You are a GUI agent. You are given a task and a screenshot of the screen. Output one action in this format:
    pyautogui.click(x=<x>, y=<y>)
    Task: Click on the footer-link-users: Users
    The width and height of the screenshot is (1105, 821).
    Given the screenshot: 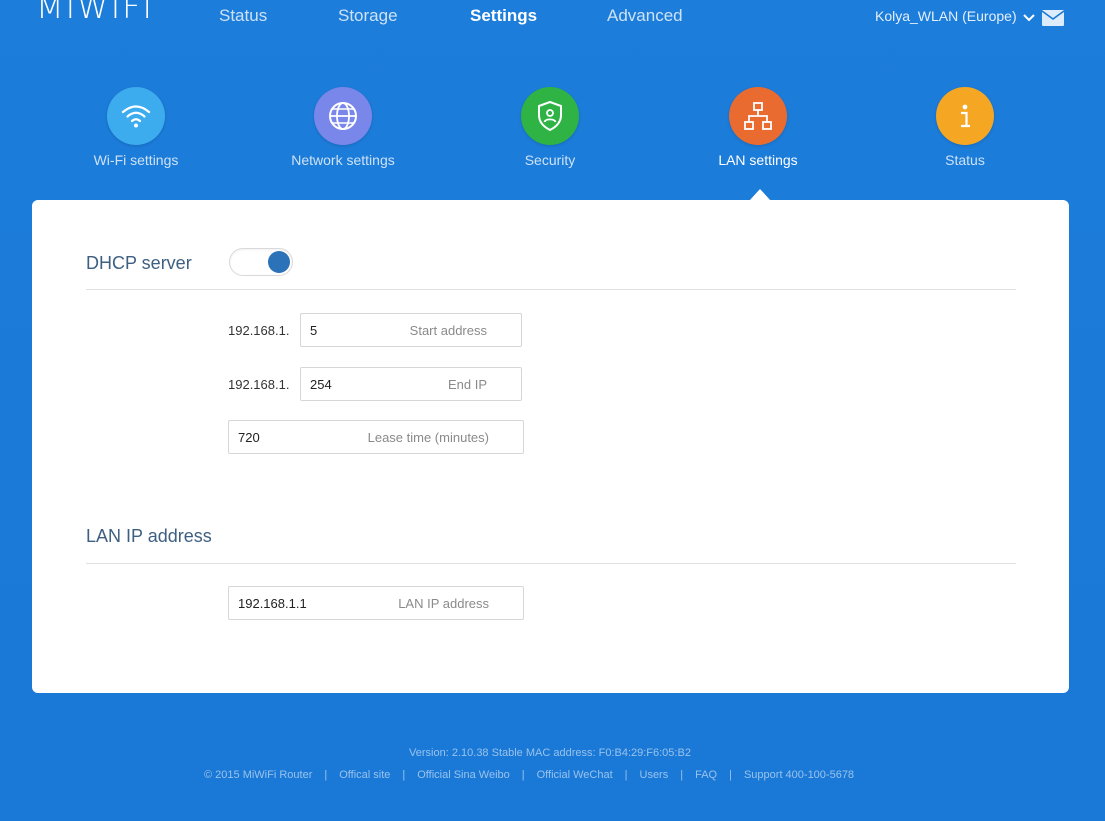 What is the action you would take?
    pyautogui.click(x=654, y=775)
    